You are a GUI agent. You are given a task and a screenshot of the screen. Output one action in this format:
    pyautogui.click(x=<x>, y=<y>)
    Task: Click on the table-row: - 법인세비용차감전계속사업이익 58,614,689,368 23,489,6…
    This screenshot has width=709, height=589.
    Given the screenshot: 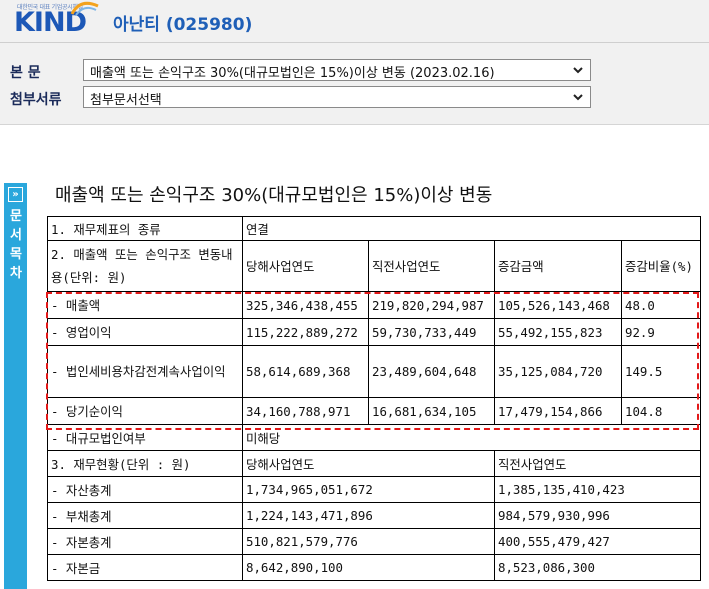 What is the action you would take?
    pyautogui.click(x=374, y=371)
    